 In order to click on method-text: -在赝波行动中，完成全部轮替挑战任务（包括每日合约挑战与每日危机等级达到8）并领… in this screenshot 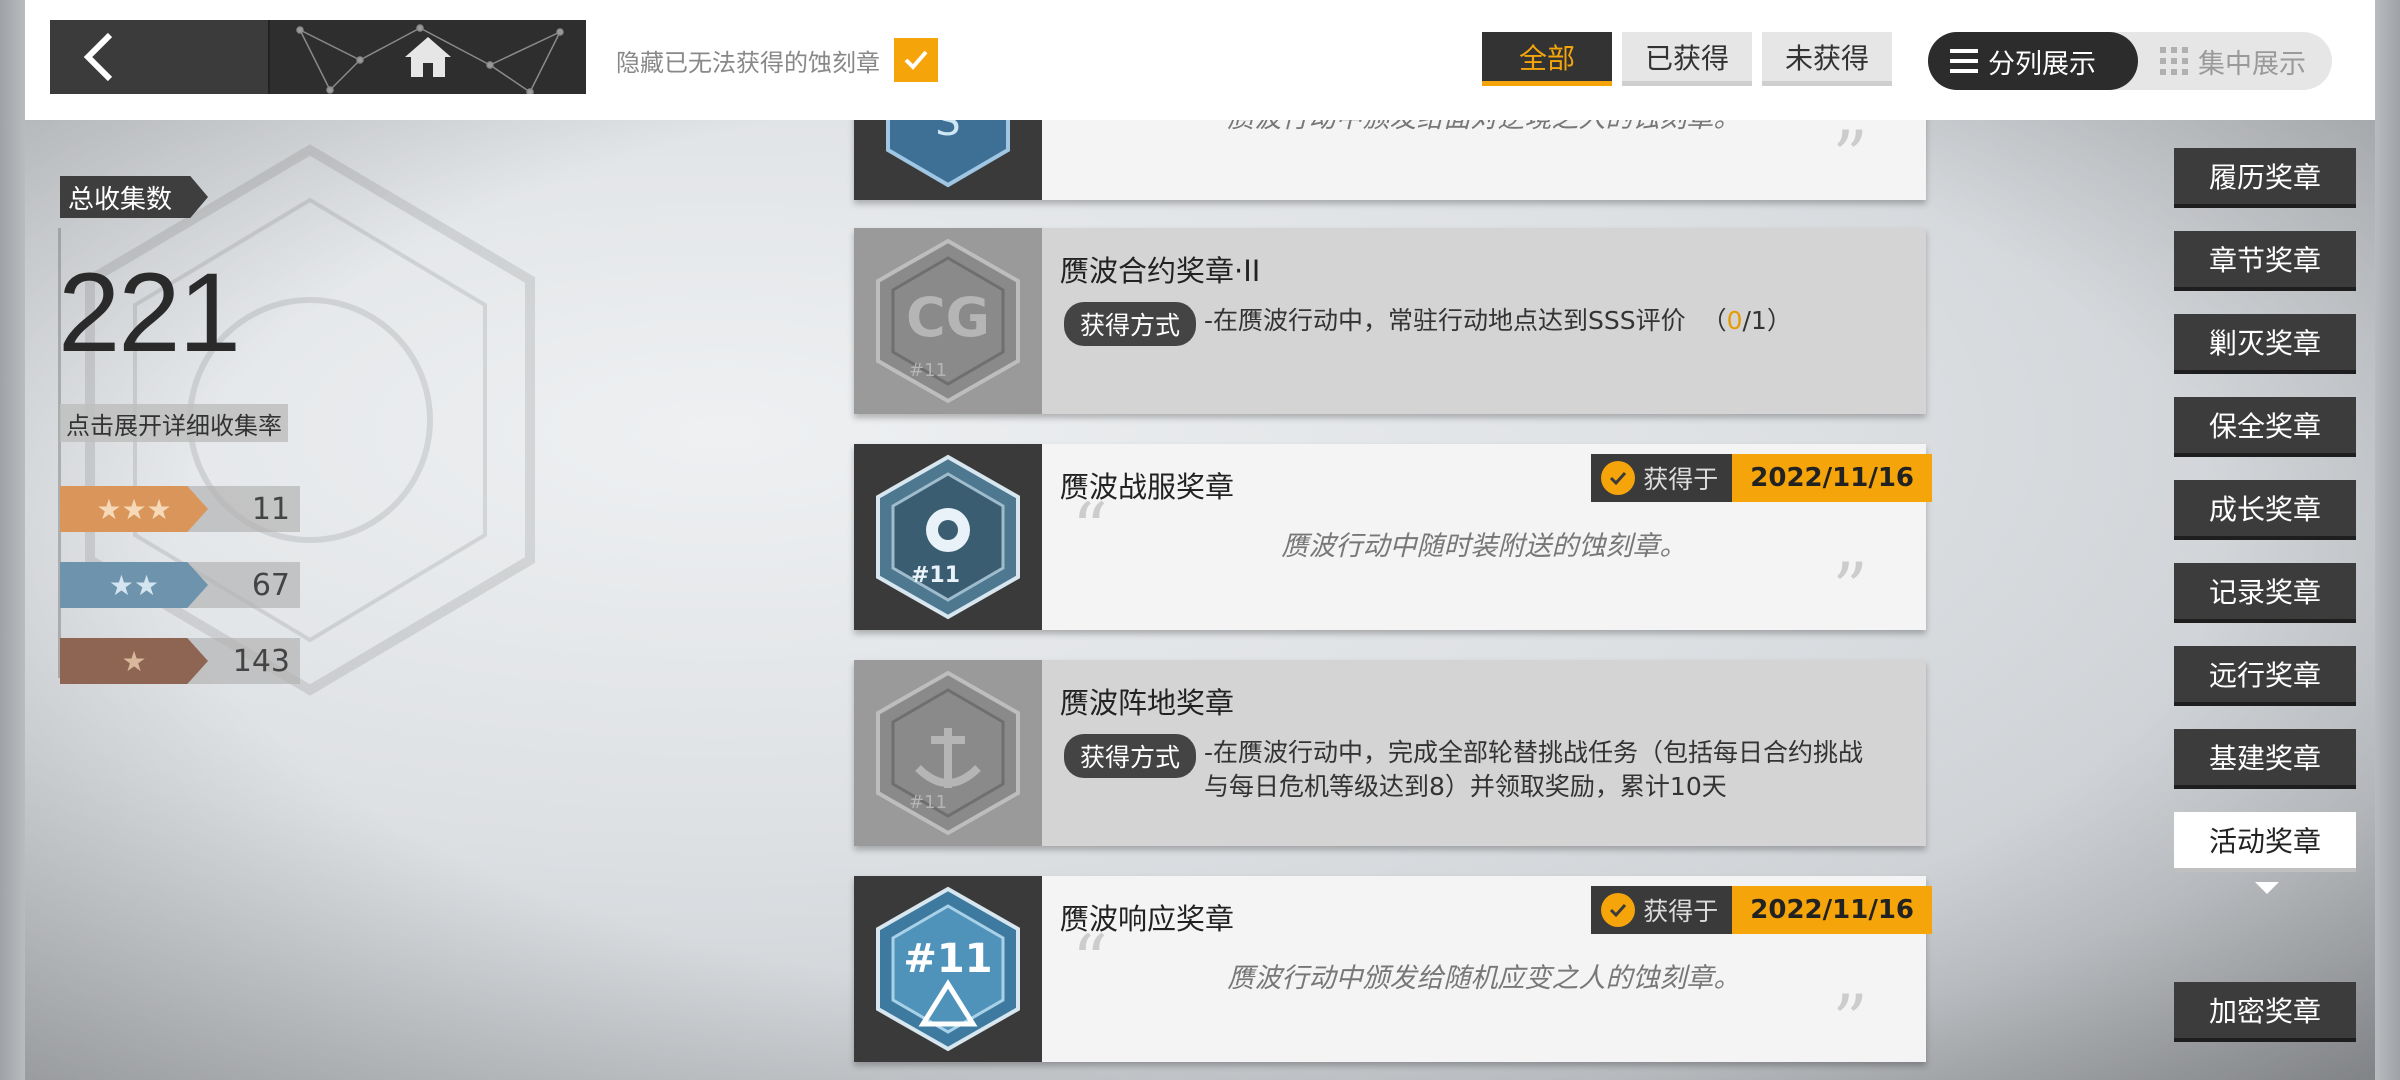, I will do `click(1534, 769)`.